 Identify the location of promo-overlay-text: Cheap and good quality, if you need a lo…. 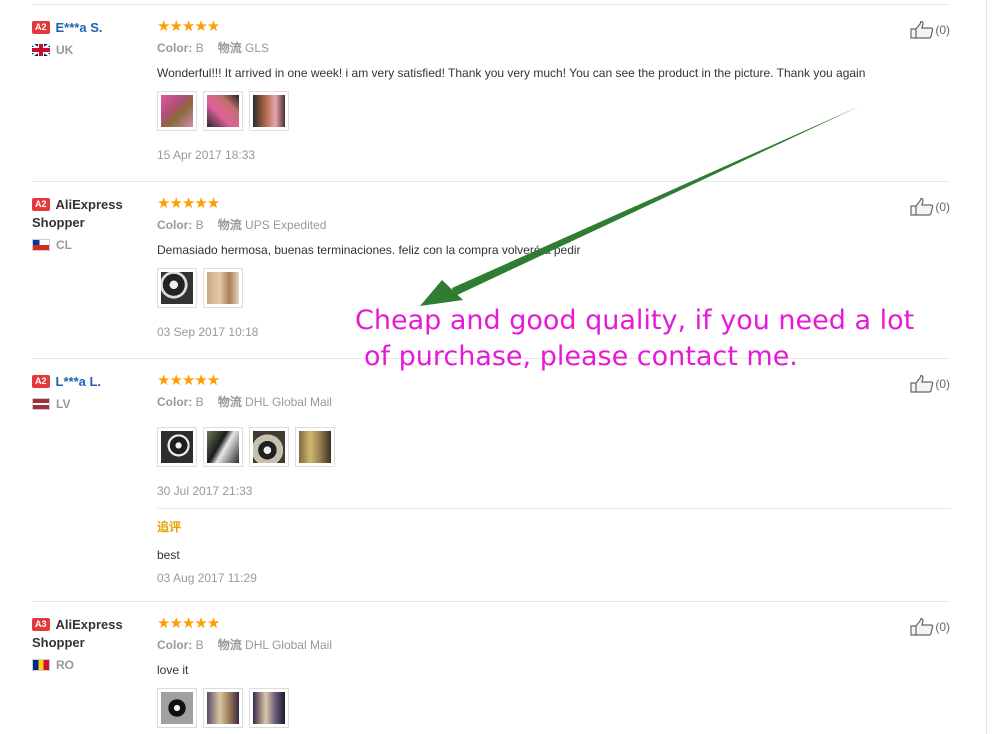
(634, 339).